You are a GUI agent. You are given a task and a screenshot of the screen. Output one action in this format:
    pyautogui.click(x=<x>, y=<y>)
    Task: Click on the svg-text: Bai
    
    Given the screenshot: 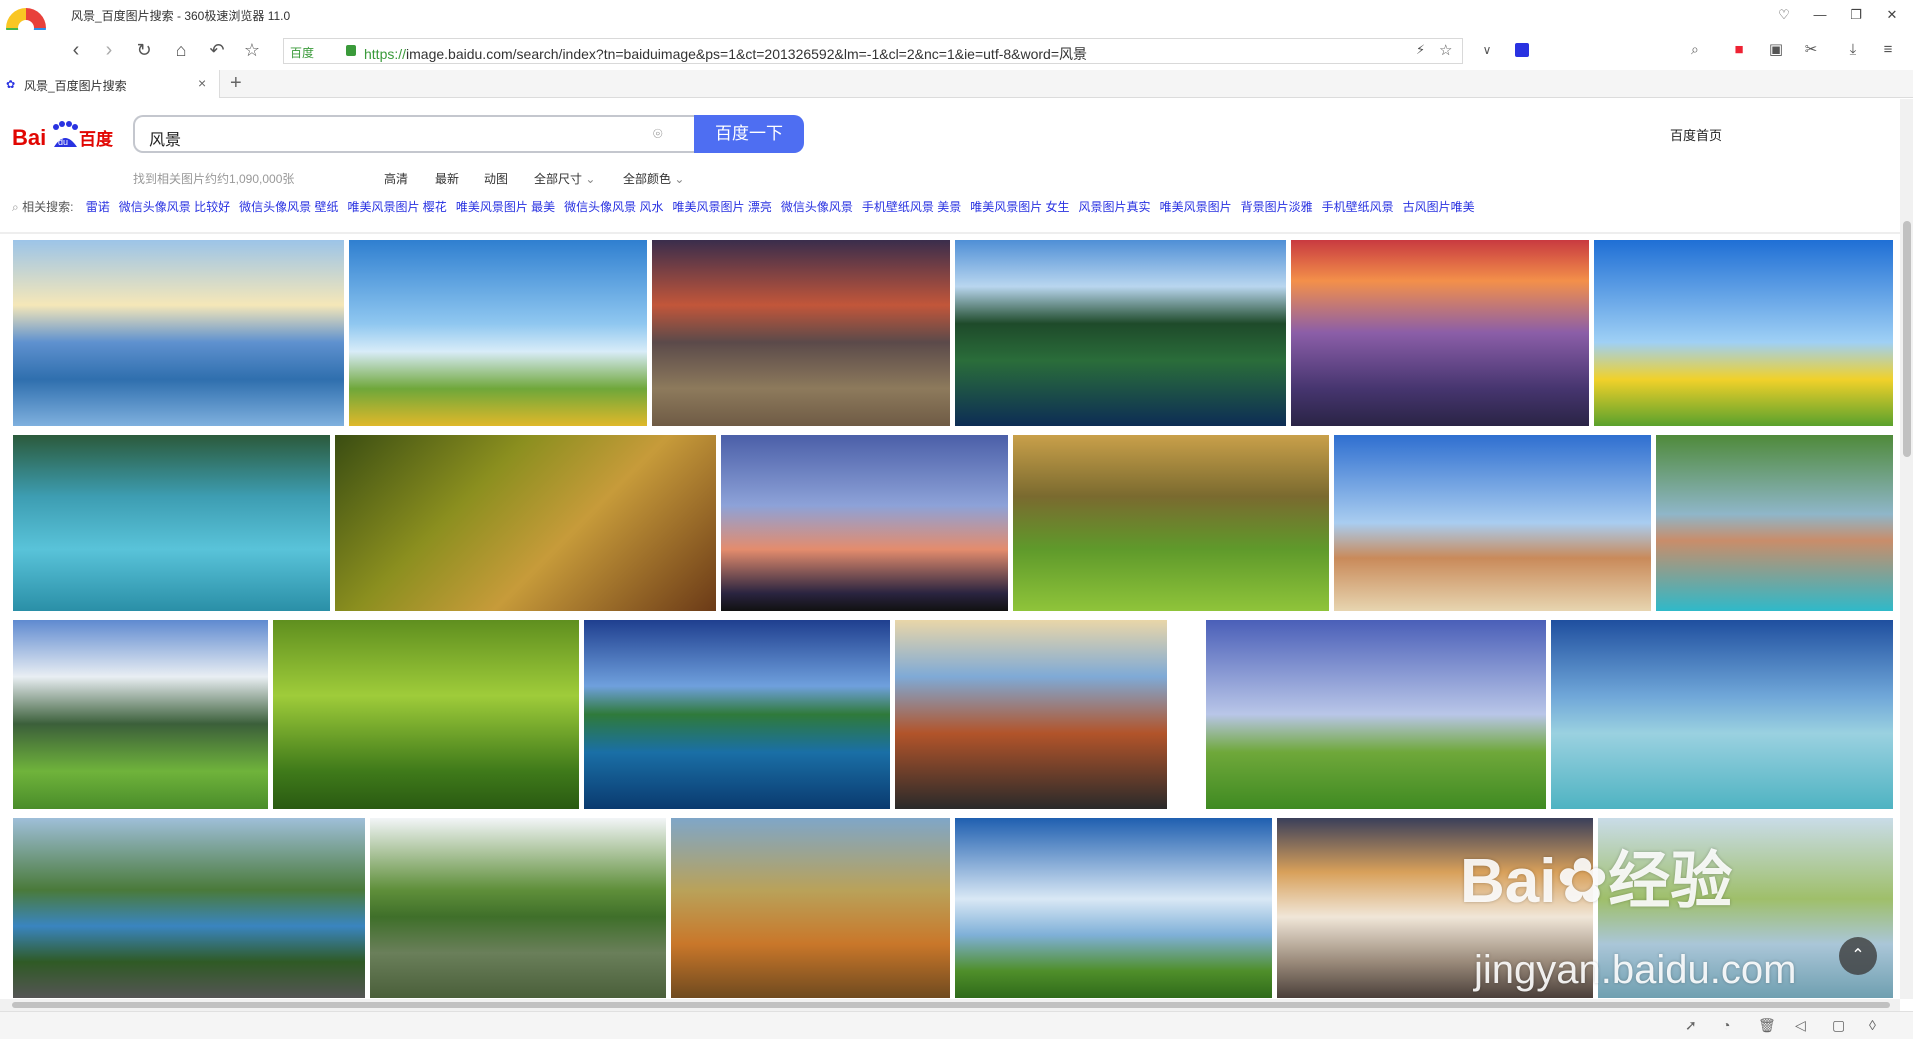 What is the action you would take?
    pyautogui.click(x=29, y=137)
    